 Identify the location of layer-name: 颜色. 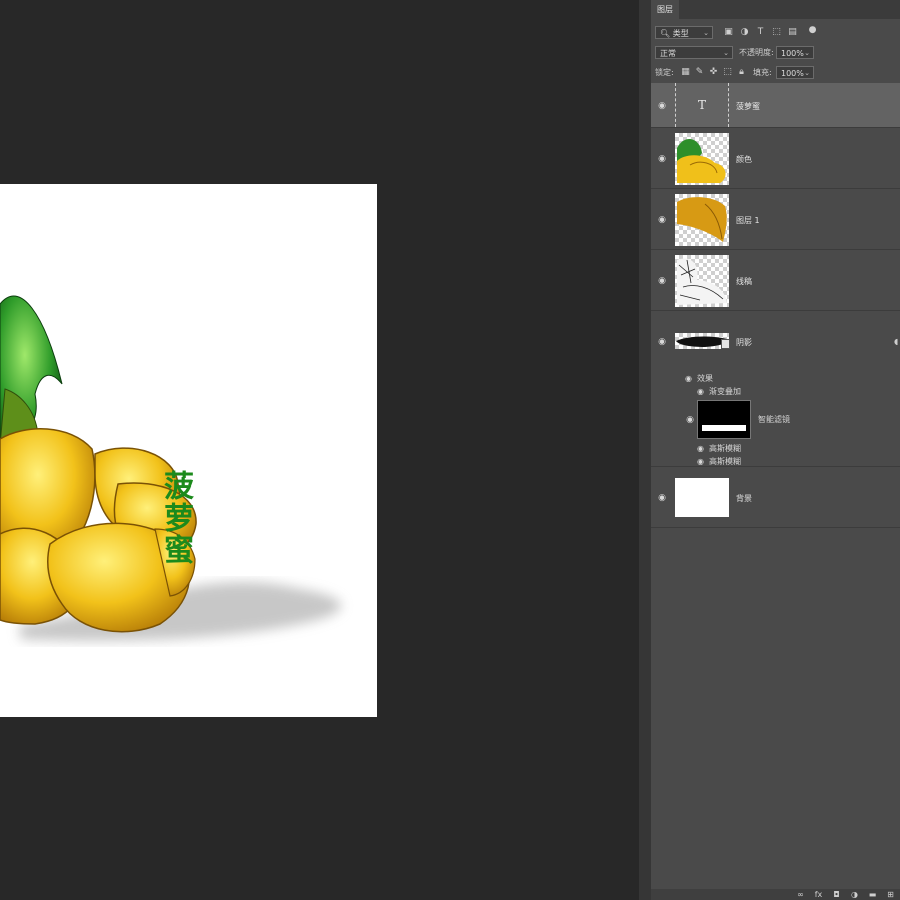
(744, 159).